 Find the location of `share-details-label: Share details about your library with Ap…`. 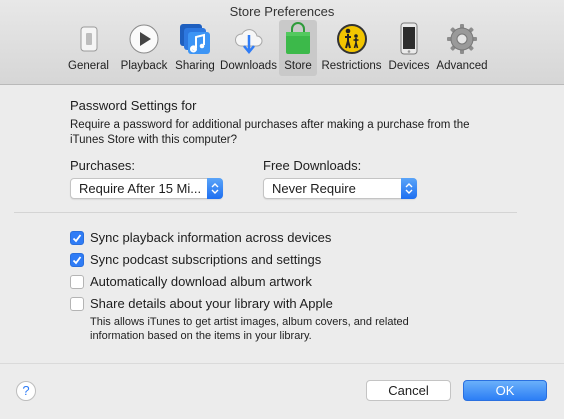

share-details-label: Share details about your library with Ap… is located at coordinates (211, 303).